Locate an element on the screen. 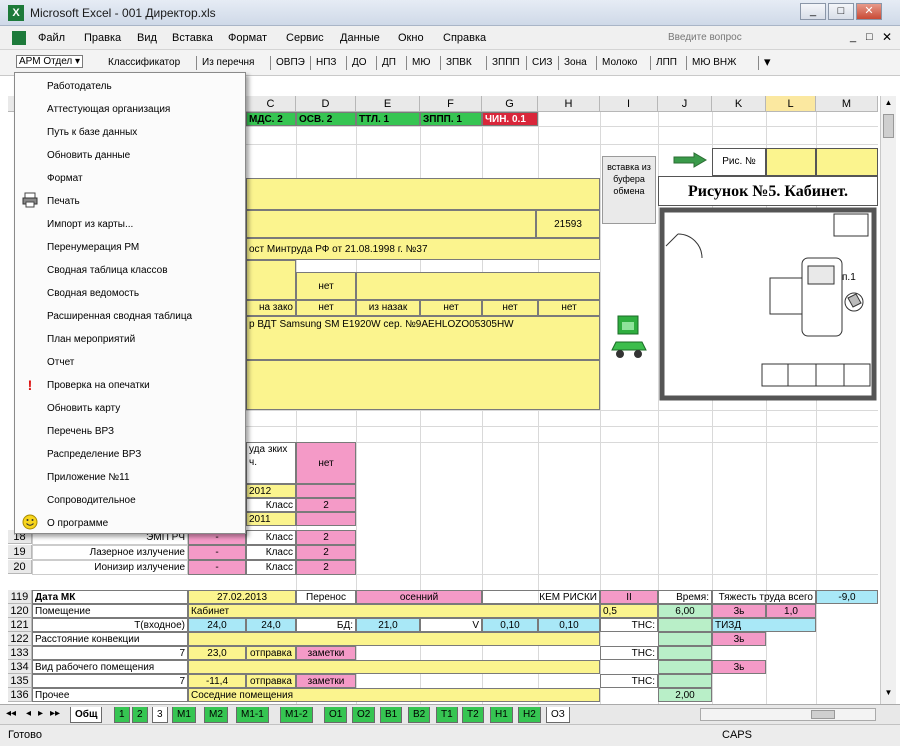 This screenshot has width=900, height=746. cell-r120-10: 1,0 is located at coordinates (791, 611).